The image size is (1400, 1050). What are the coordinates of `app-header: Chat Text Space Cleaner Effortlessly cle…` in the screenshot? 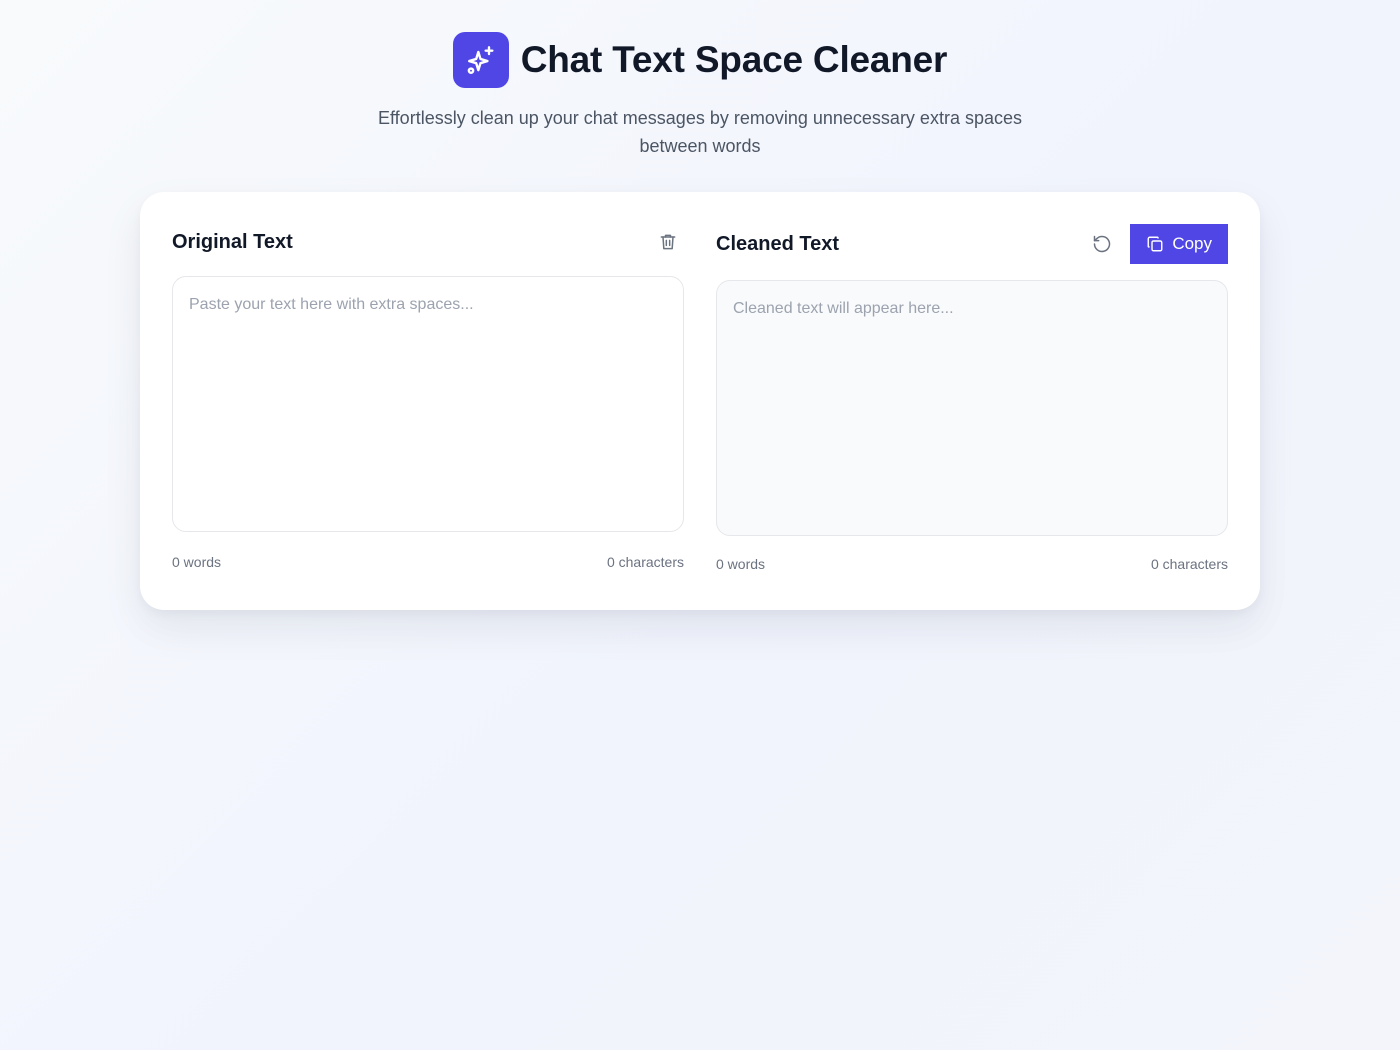 It's located at (700, 96).